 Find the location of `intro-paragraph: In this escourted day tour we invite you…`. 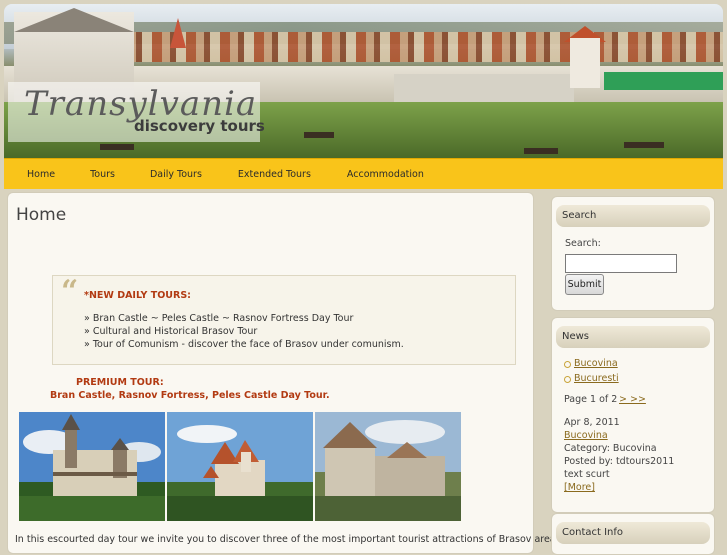

intro-paragraph: In this escourted day tour we invite you… is located at coordinates (298, 539).